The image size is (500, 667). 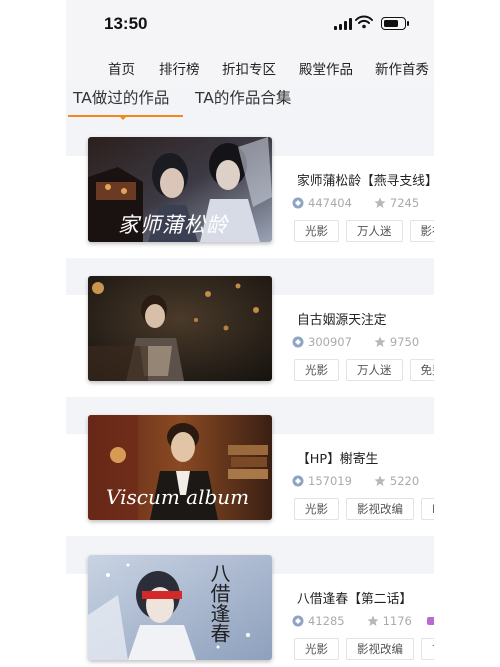 What do you see at coordinates (330, 203) in the screenshot?
I see `views-count: 447404` at bounding box center [330, 203].